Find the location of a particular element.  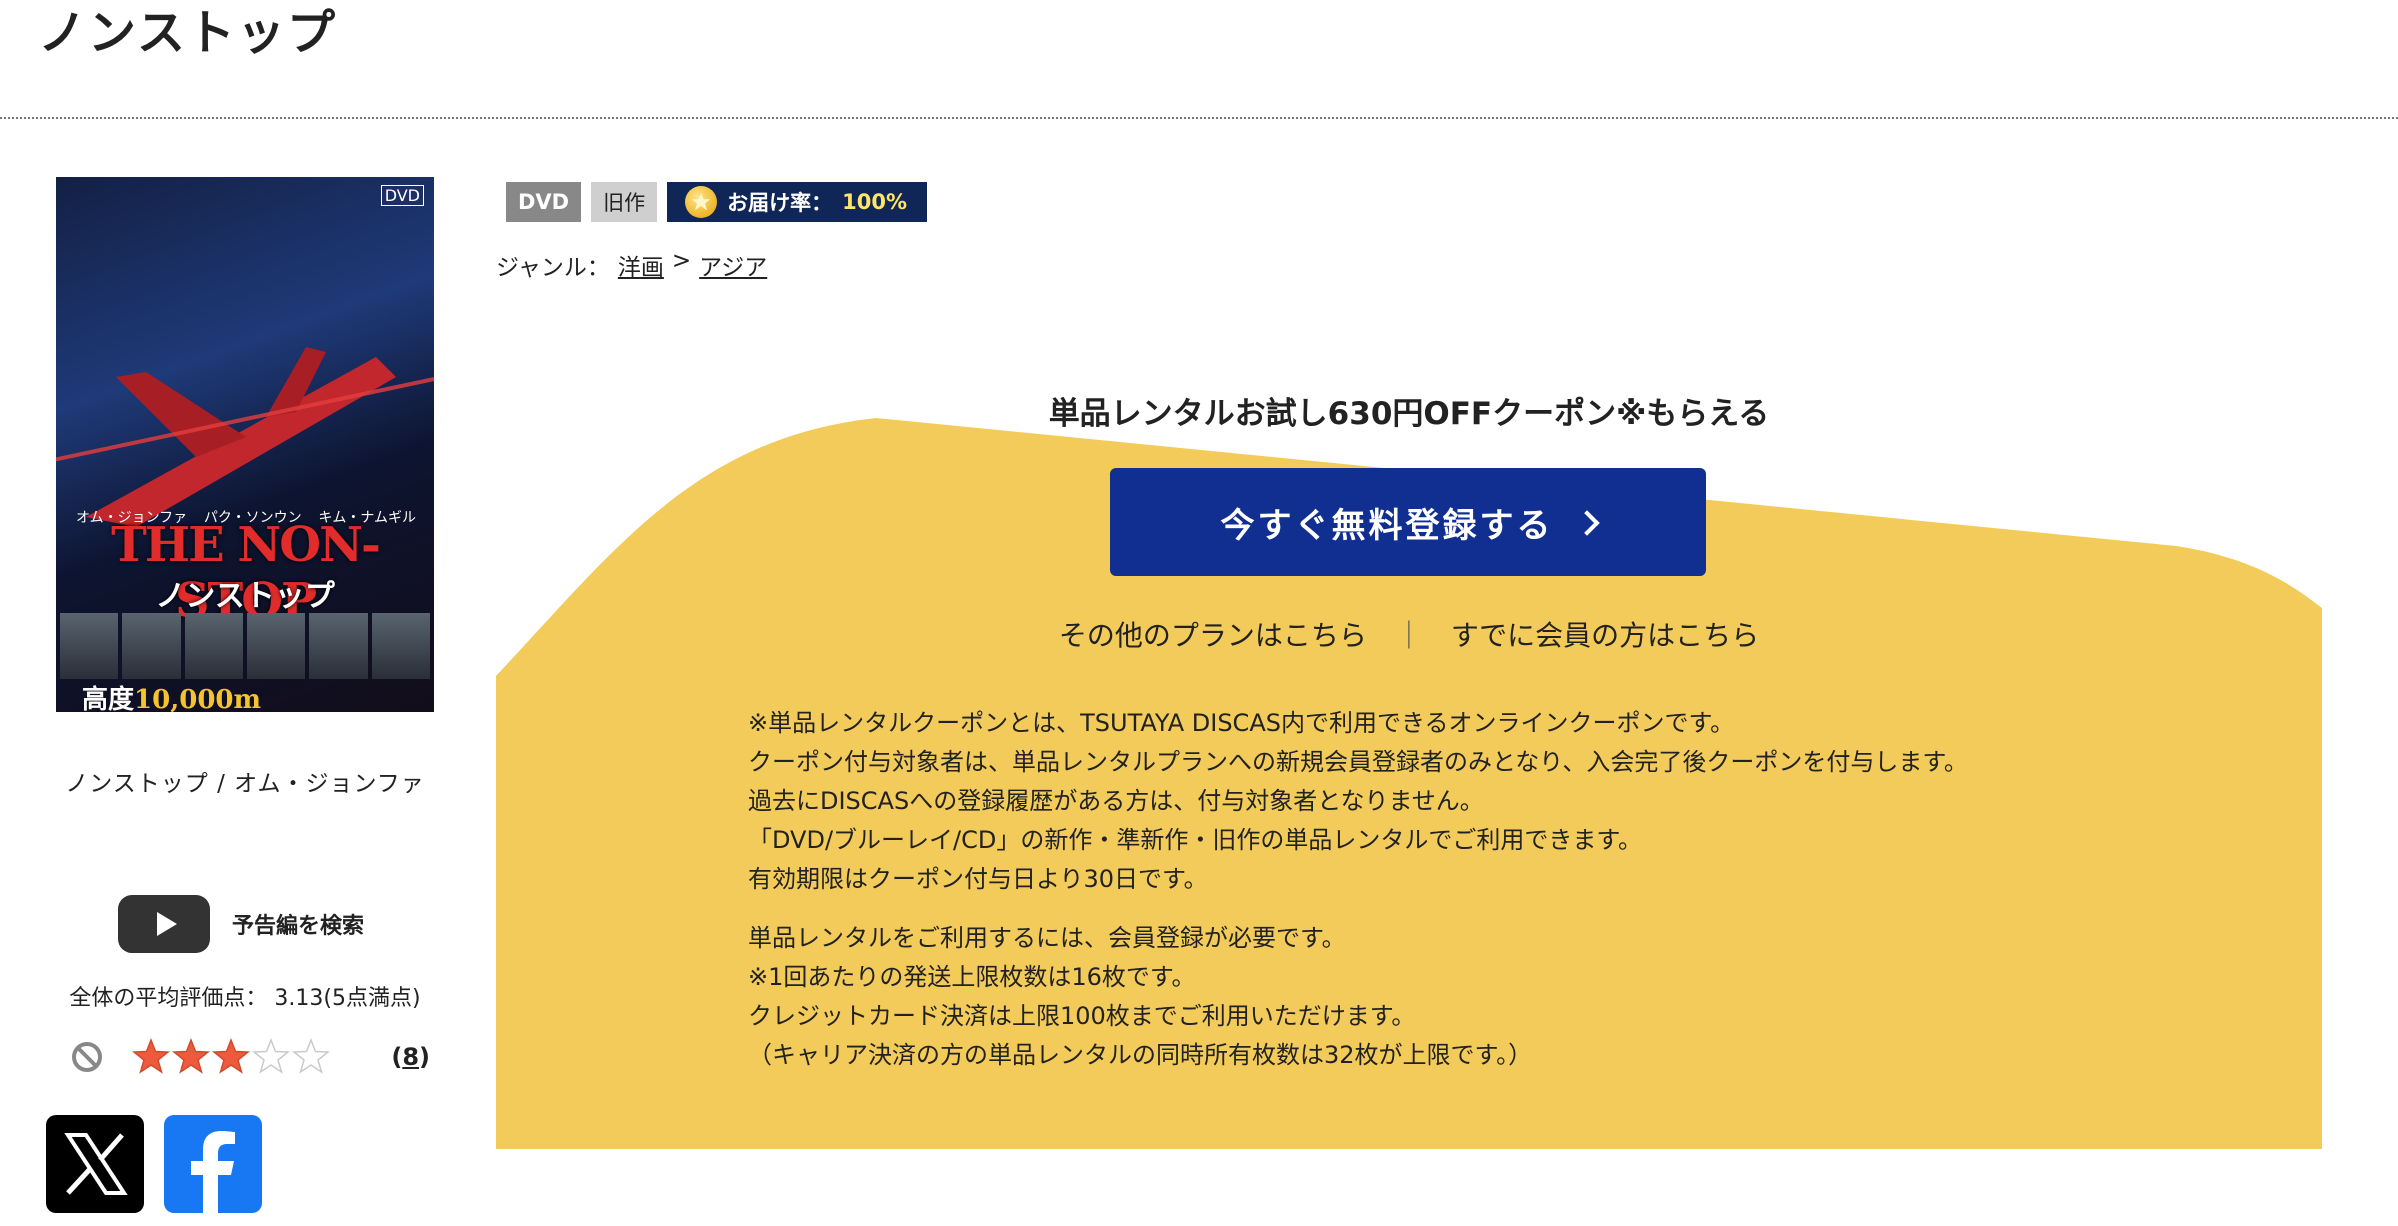

jacket-tagline-prefix: 高度 is located at coordinates (108, 698).